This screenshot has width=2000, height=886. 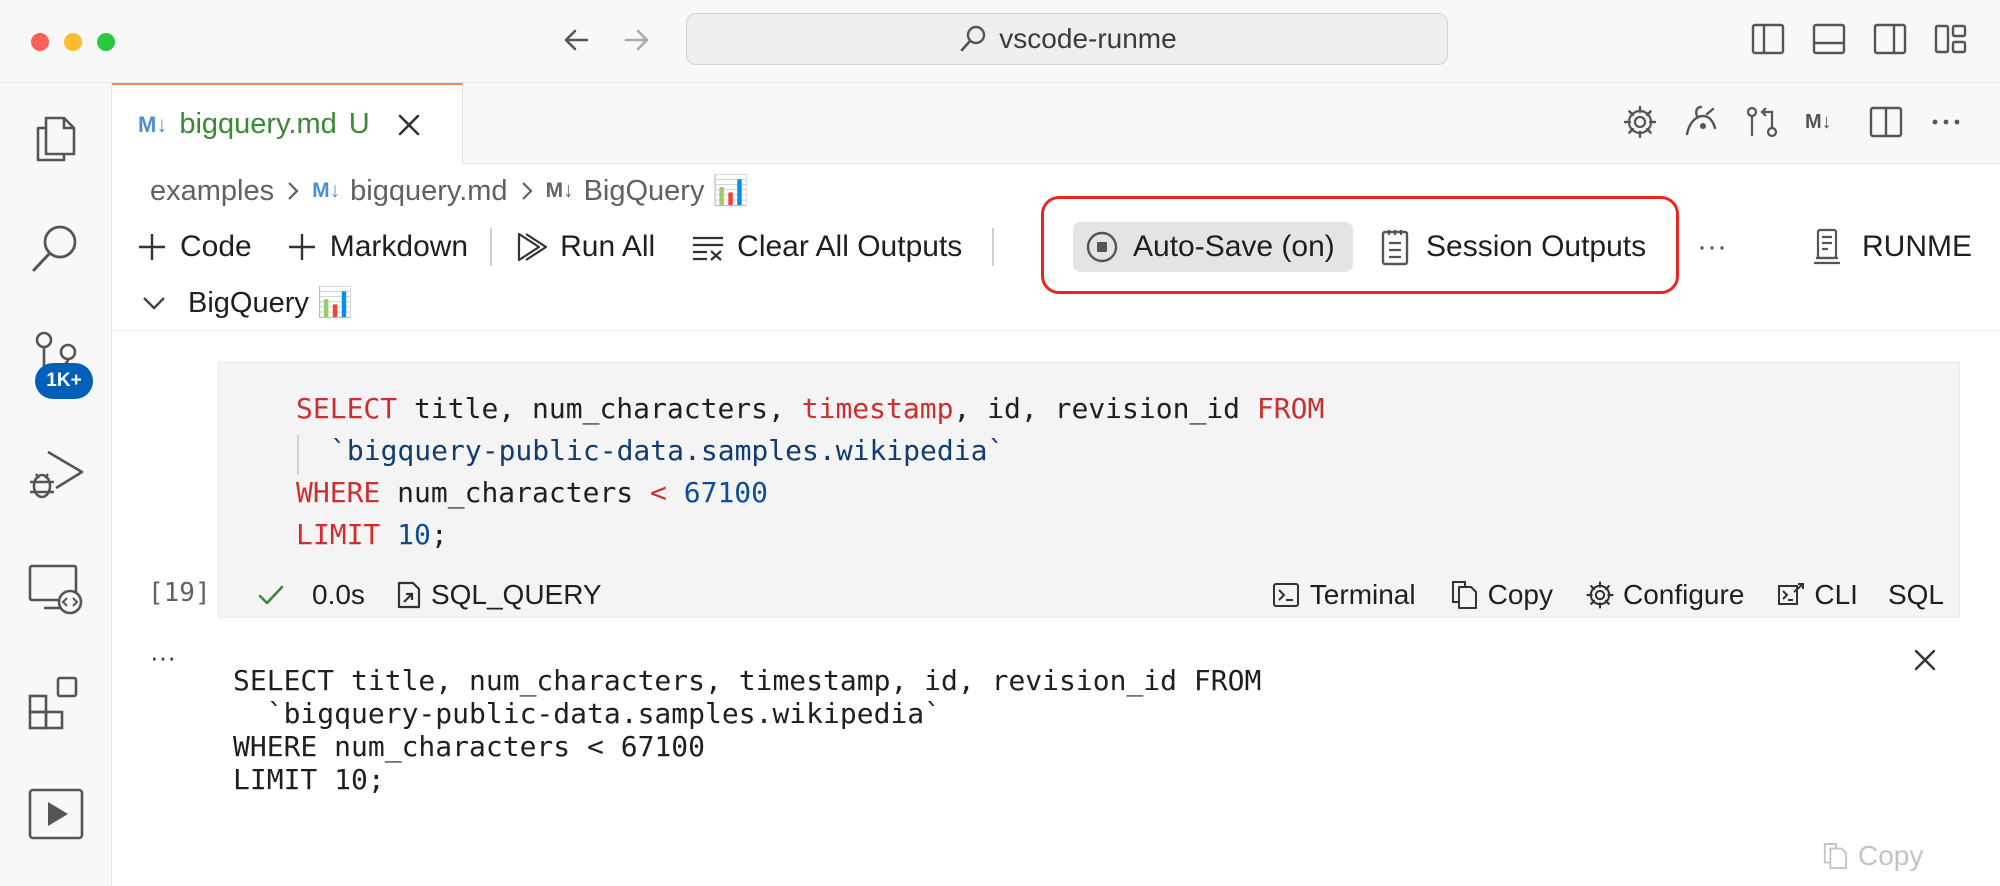 What do you see at coordinates (56, 248) in the screenshot?
I see `search-icon` at bounding box center [56, 248].